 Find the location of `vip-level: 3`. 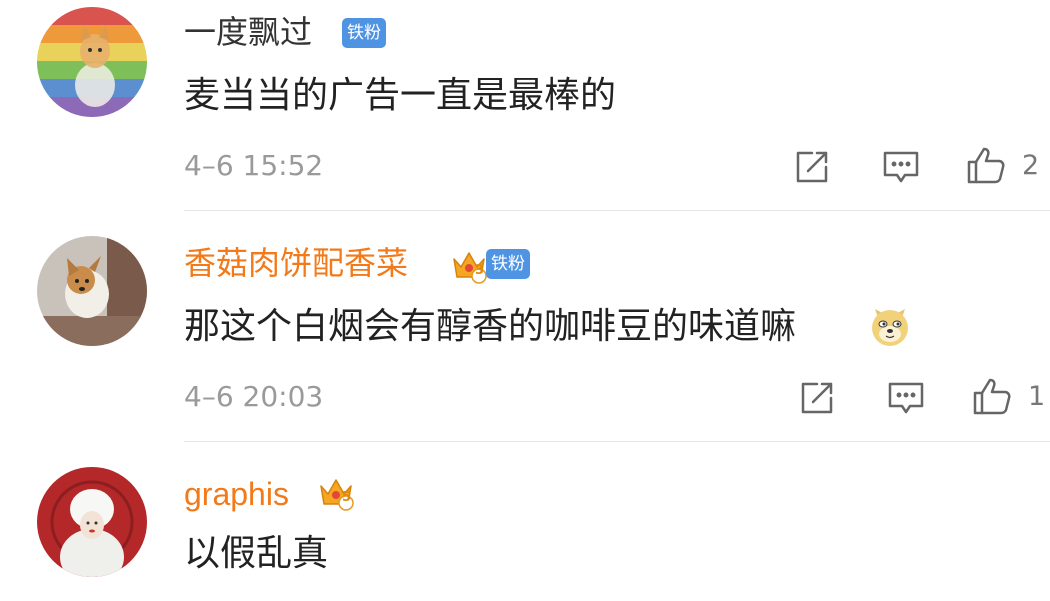

vip-level: 3 is located at coordinates (480, 270).